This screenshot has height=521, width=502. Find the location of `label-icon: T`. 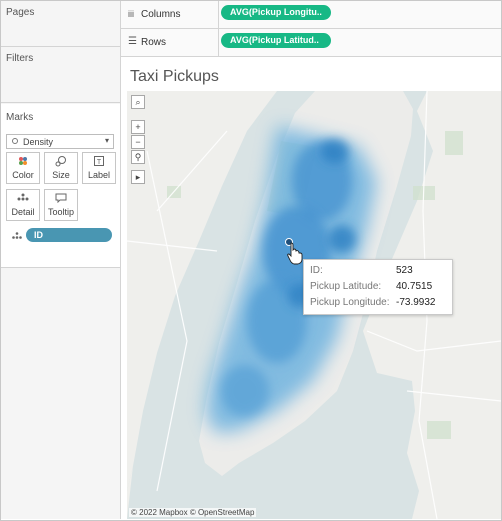

label-icon: T is located at coordinates (99, 162).